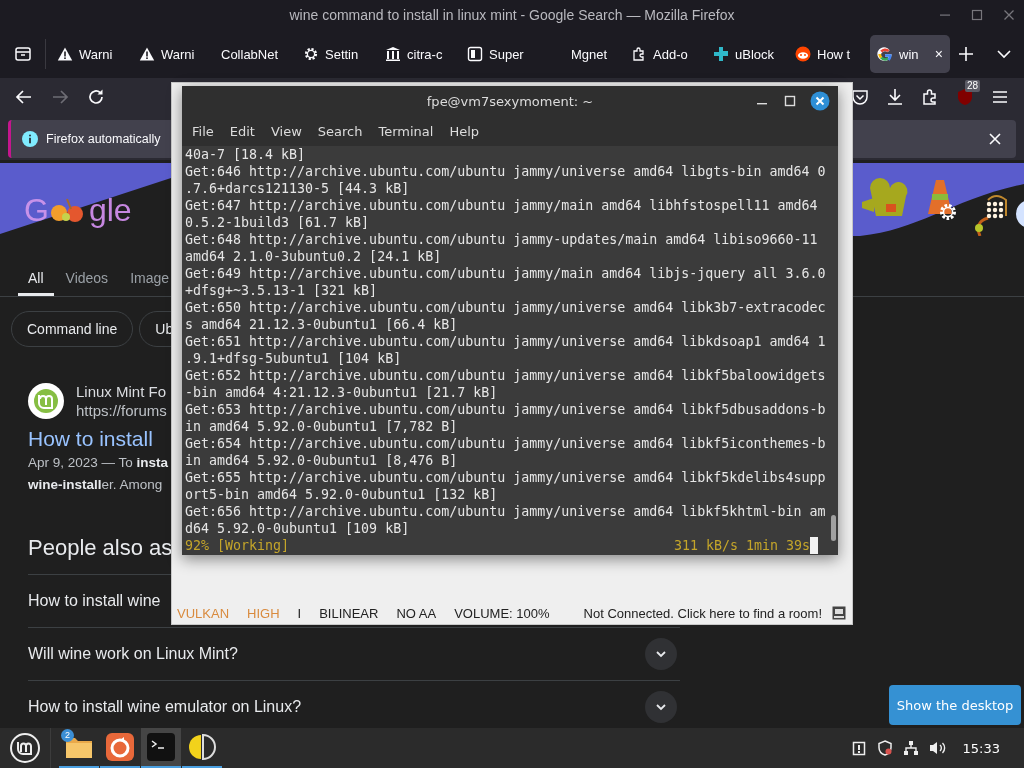  What do you see at coordinates (510, 101) in the screenshot?
I see `window-title: fpe@vm7sexymoment: ~` at bounding box center [510, 101].